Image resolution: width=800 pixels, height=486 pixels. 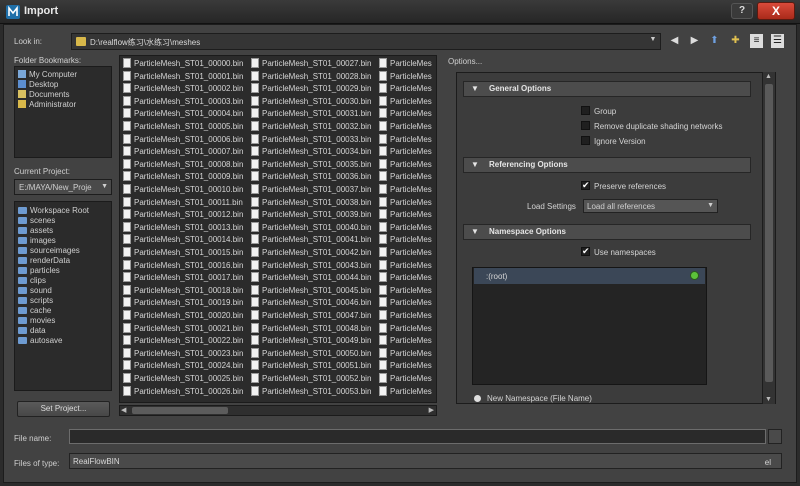 I want to click on file-item: ParticleMesh_ST01_00026.bin, so click(x=183, y=391).